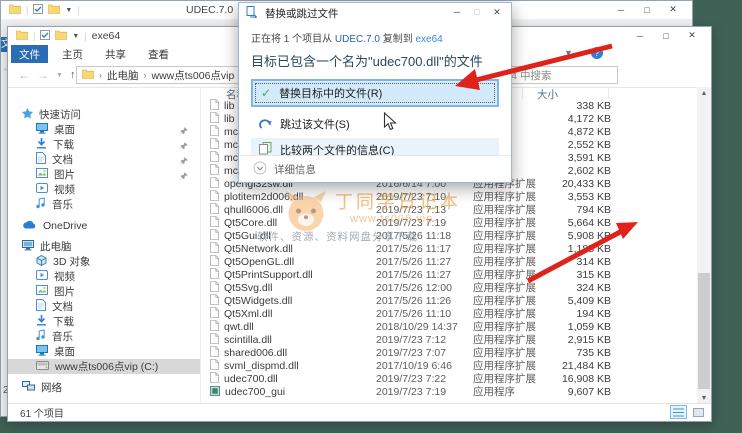 Image resolution: width=742 pixels, height=433 pixels. I want to click on drive-icon, so click(42, 366).